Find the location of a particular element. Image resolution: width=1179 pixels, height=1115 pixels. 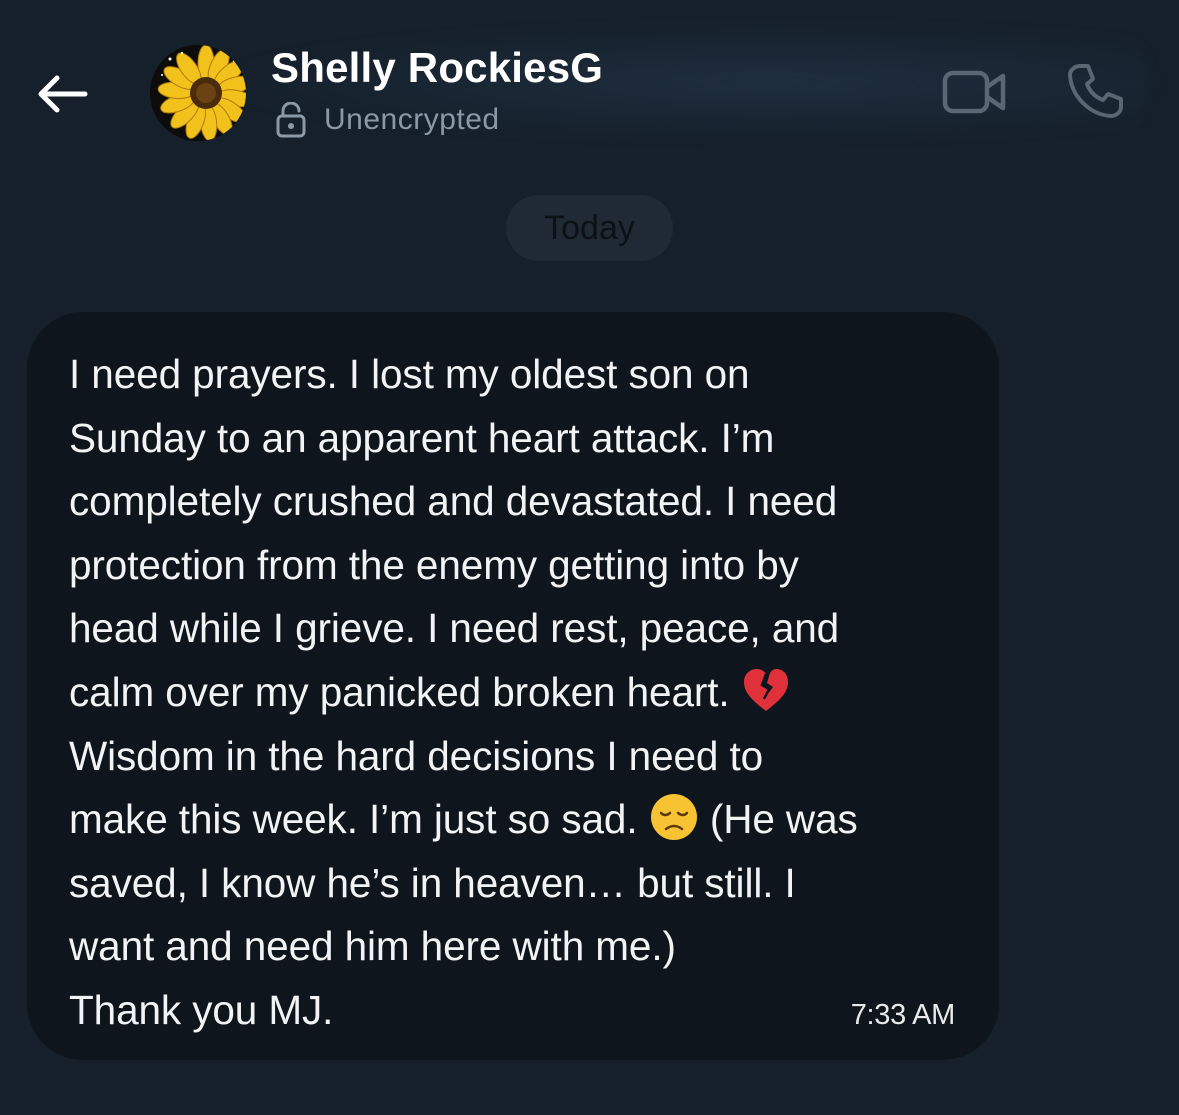

encryption-status: Unencrypted is located at coordinates (387, 120).